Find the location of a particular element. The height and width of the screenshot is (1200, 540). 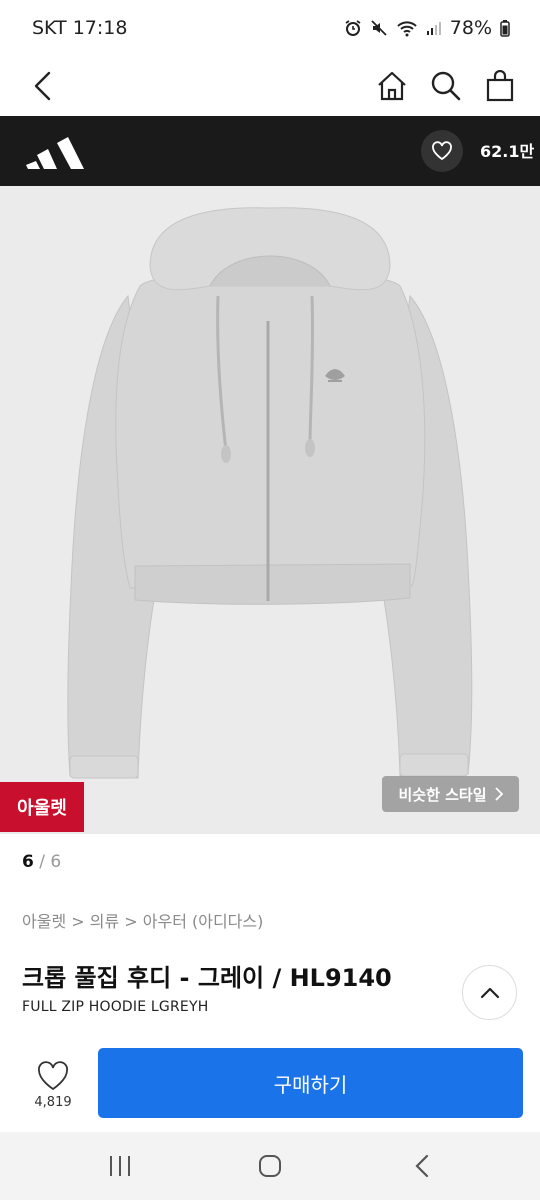

bag-icon is located at coordinates (500, 86).